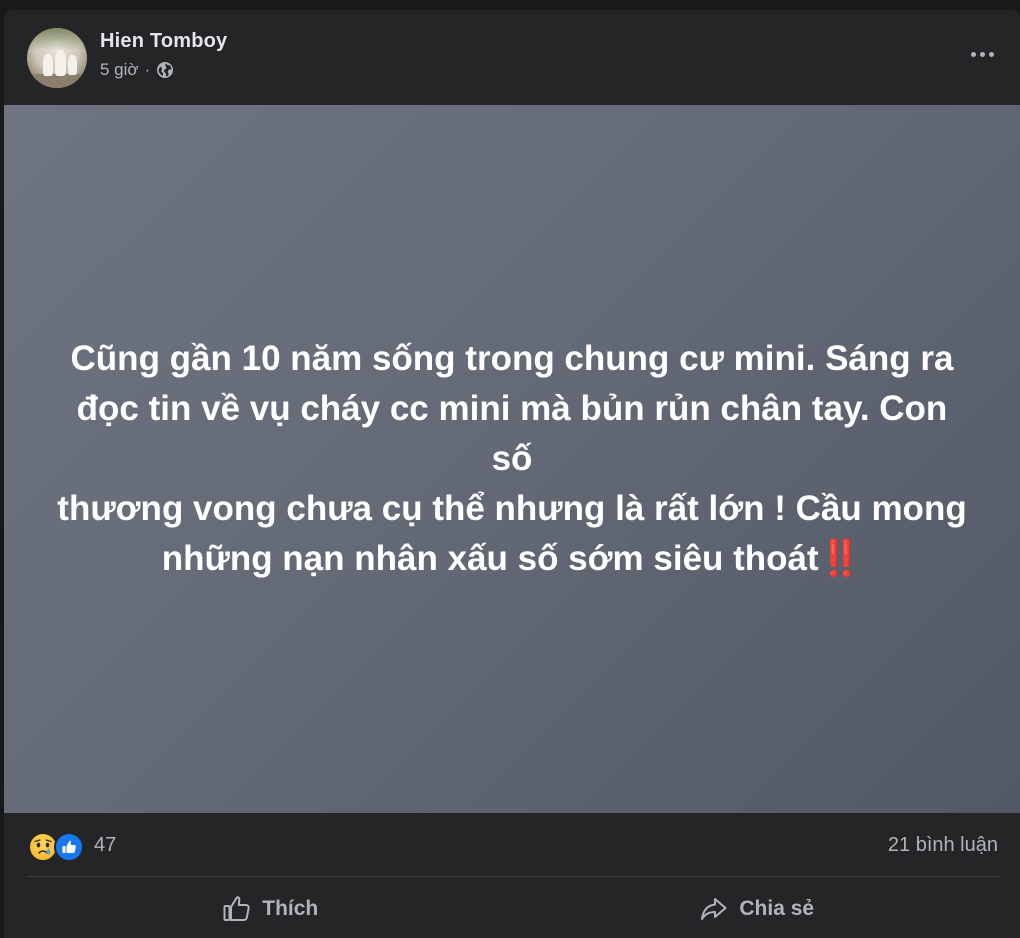 This screenshot has height=938, width=1020. What do you see at coordinates (236, 908) in the screenshot?
I see `thumbs-up-icon` at bounding box center [236, 908].